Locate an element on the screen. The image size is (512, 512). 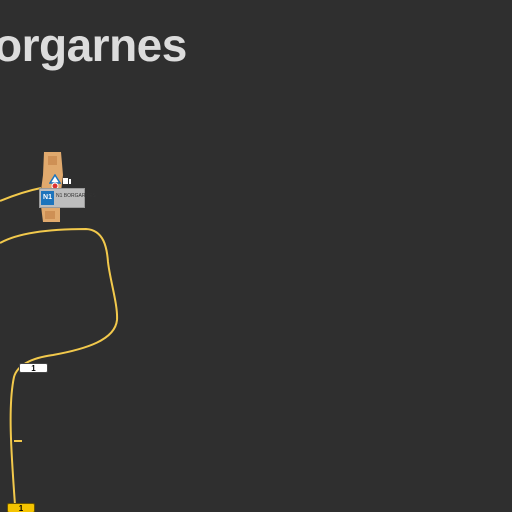
fuel-station-name: N1 BORGARNES is located at coordinates (76, 196).